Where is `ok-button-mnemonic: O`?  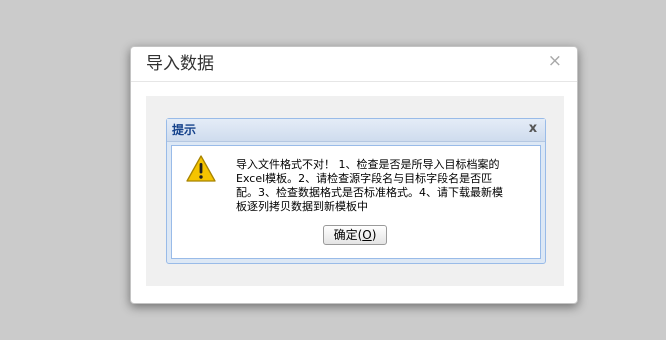
ok-button-mnemonic: O is located at coordinates (367, 235).